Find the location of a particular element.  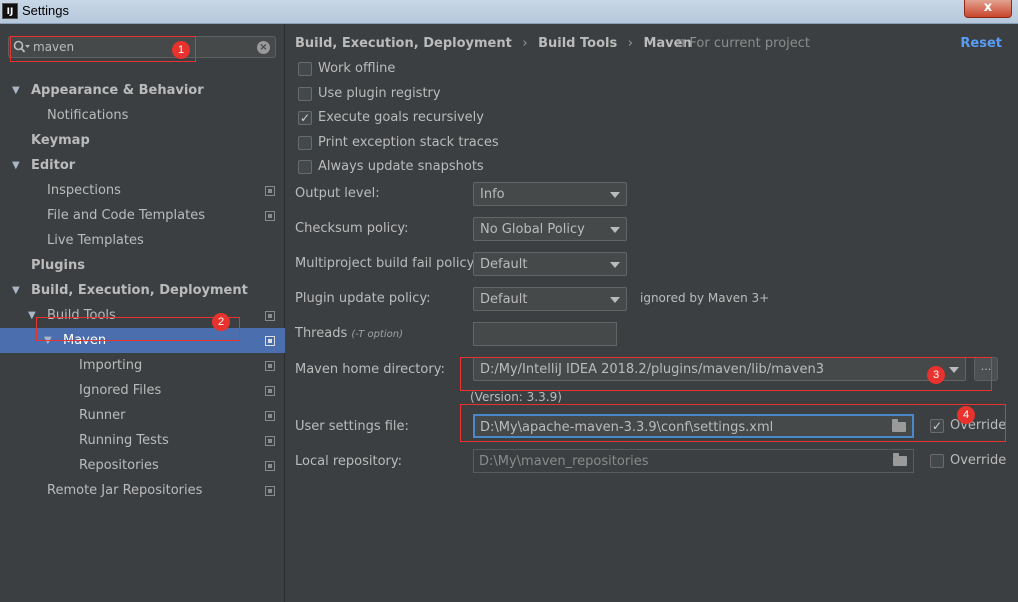

sidebar-item-build-execution-deployment: ▼ Build, Execution, Deployment is located at coordinates (142, 290).